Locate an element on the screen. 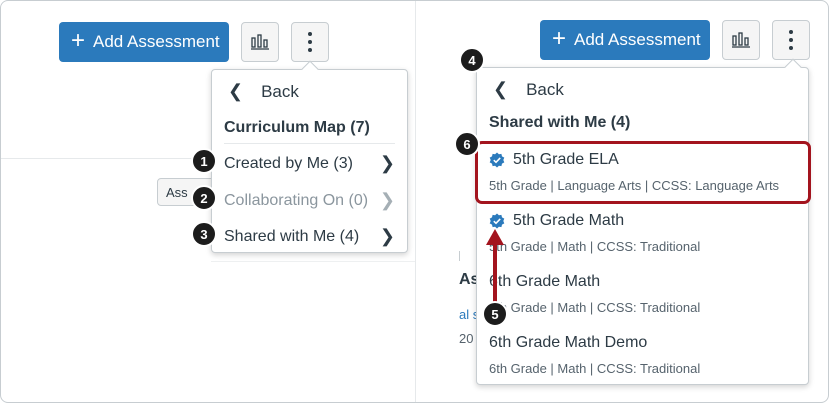 This screenshot has width=829, height=403. arrow-up-icon is located at coordinates (495, 268).